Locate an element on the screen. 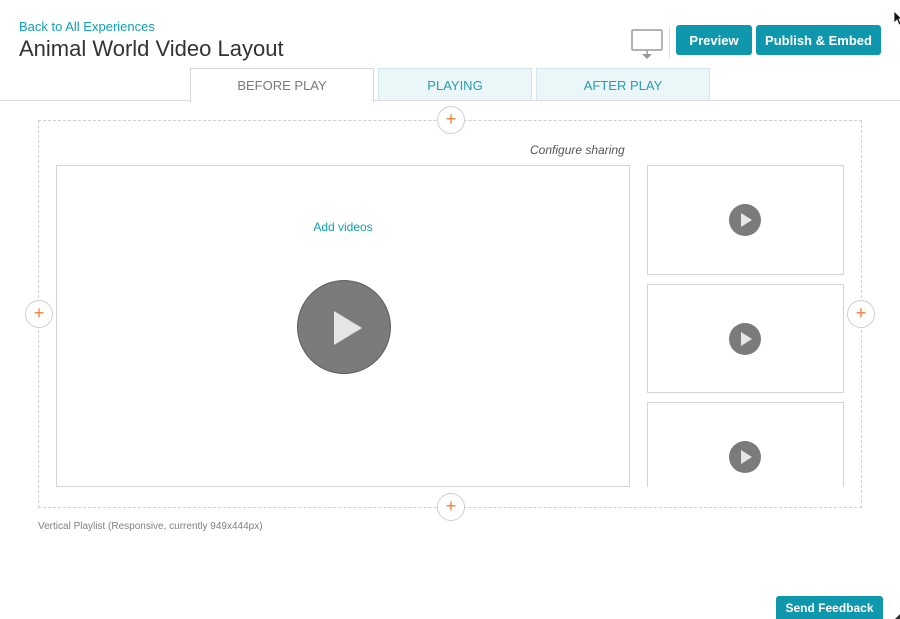  tab-playing: PLAYING is located at coordinates (455, 84).